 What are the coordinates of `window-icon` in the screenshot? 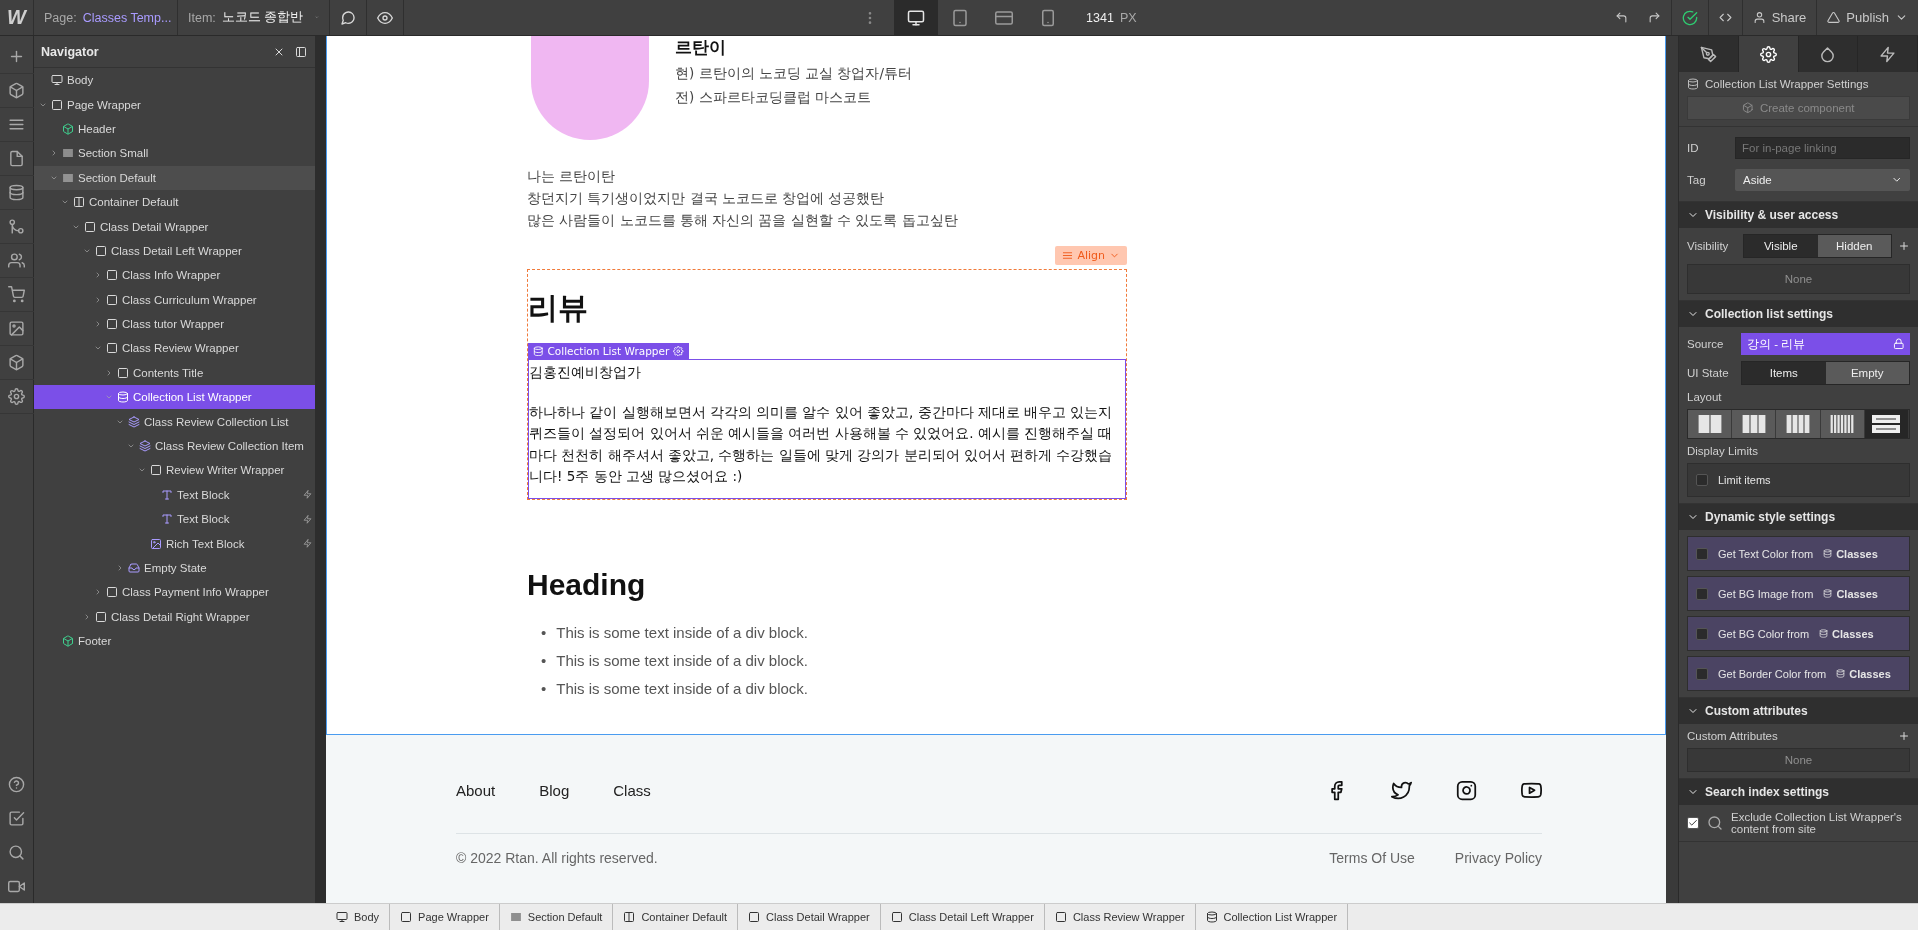 It's located at (57, 80).